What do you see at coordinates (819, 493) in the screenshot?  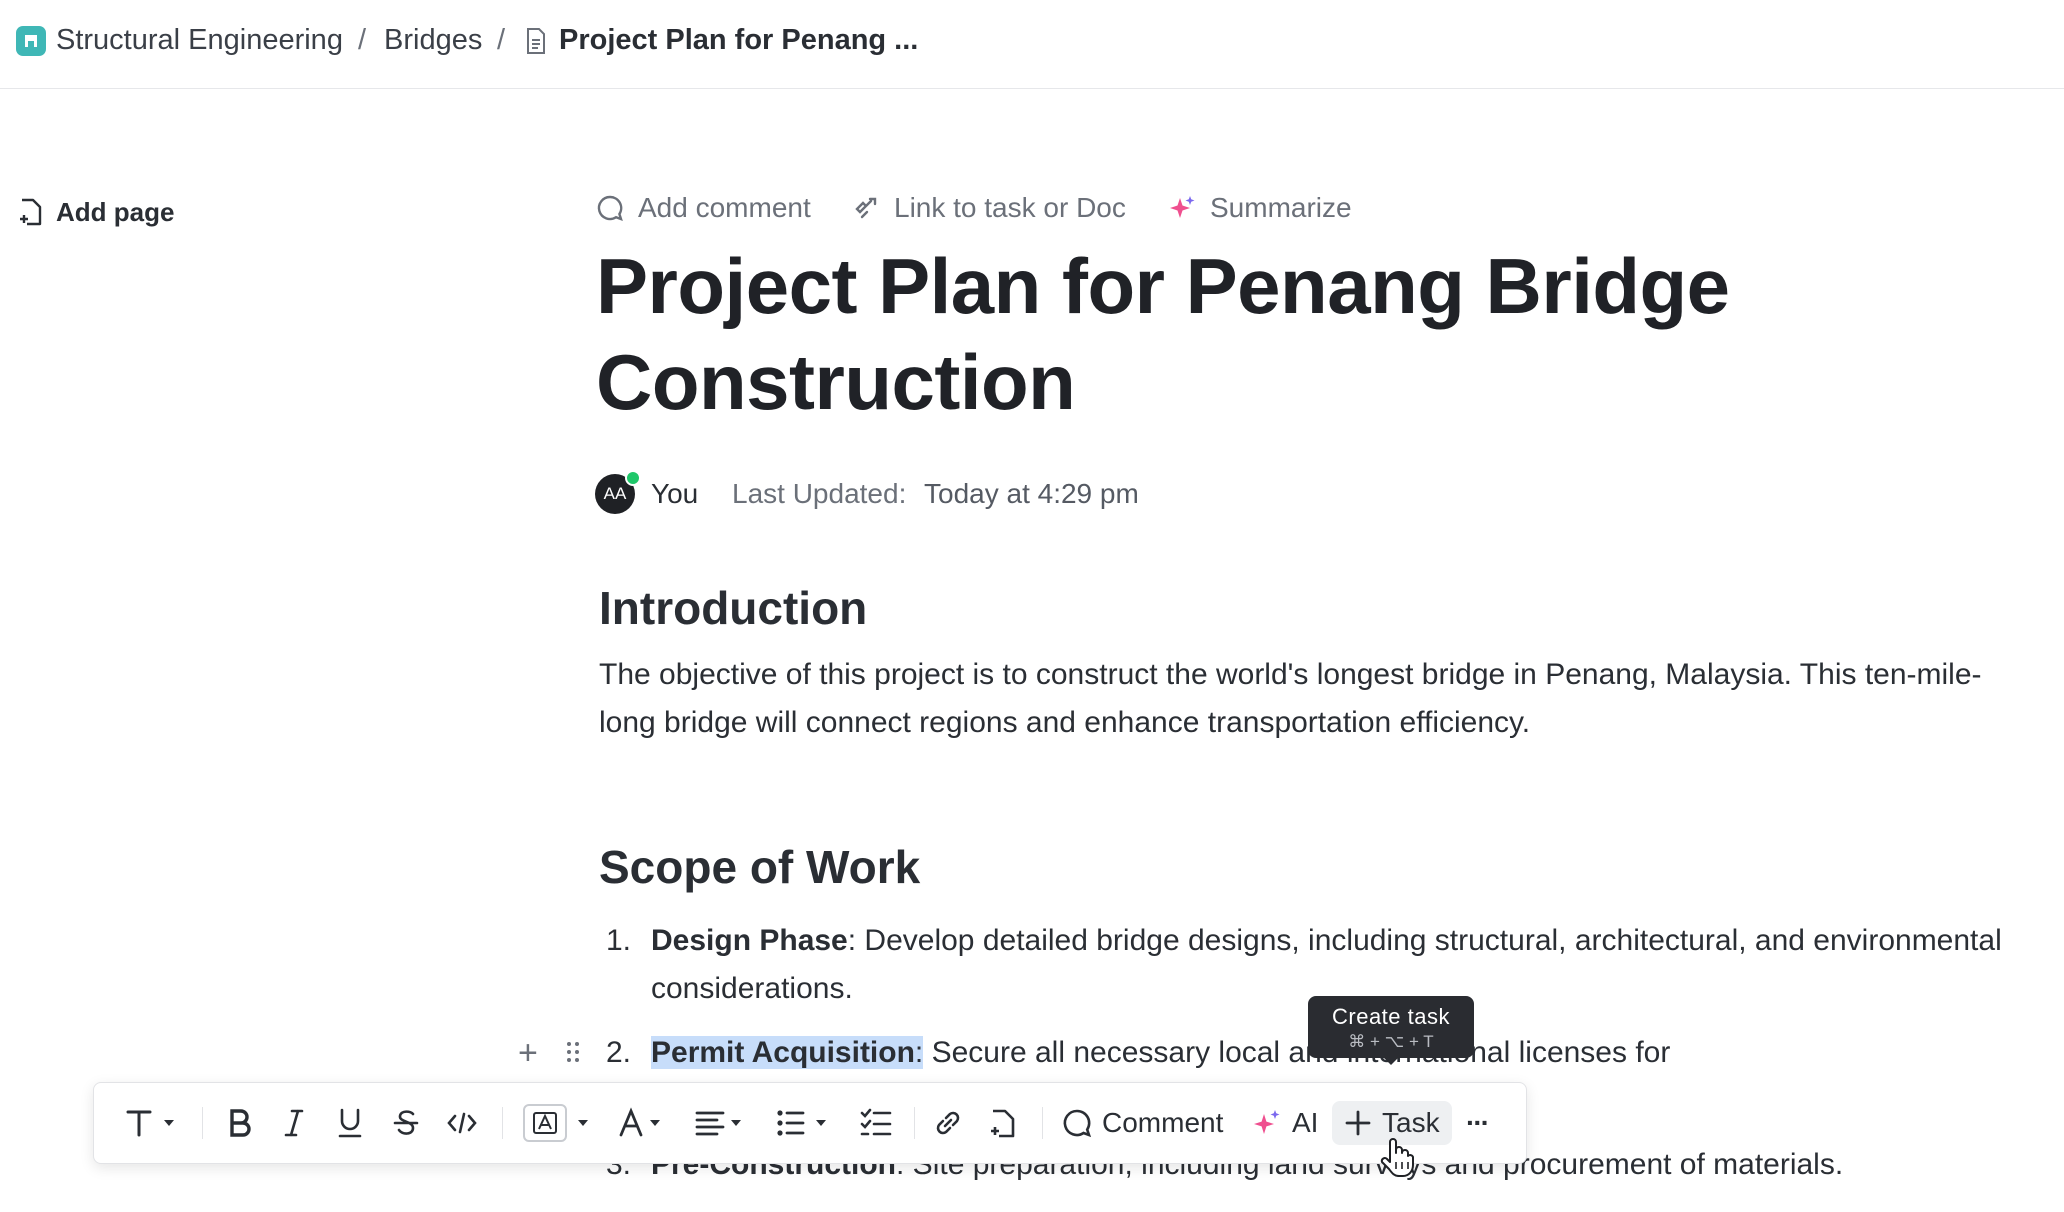 I see `last-updated-label: Last Updated:` at bounding box center [819, 493].